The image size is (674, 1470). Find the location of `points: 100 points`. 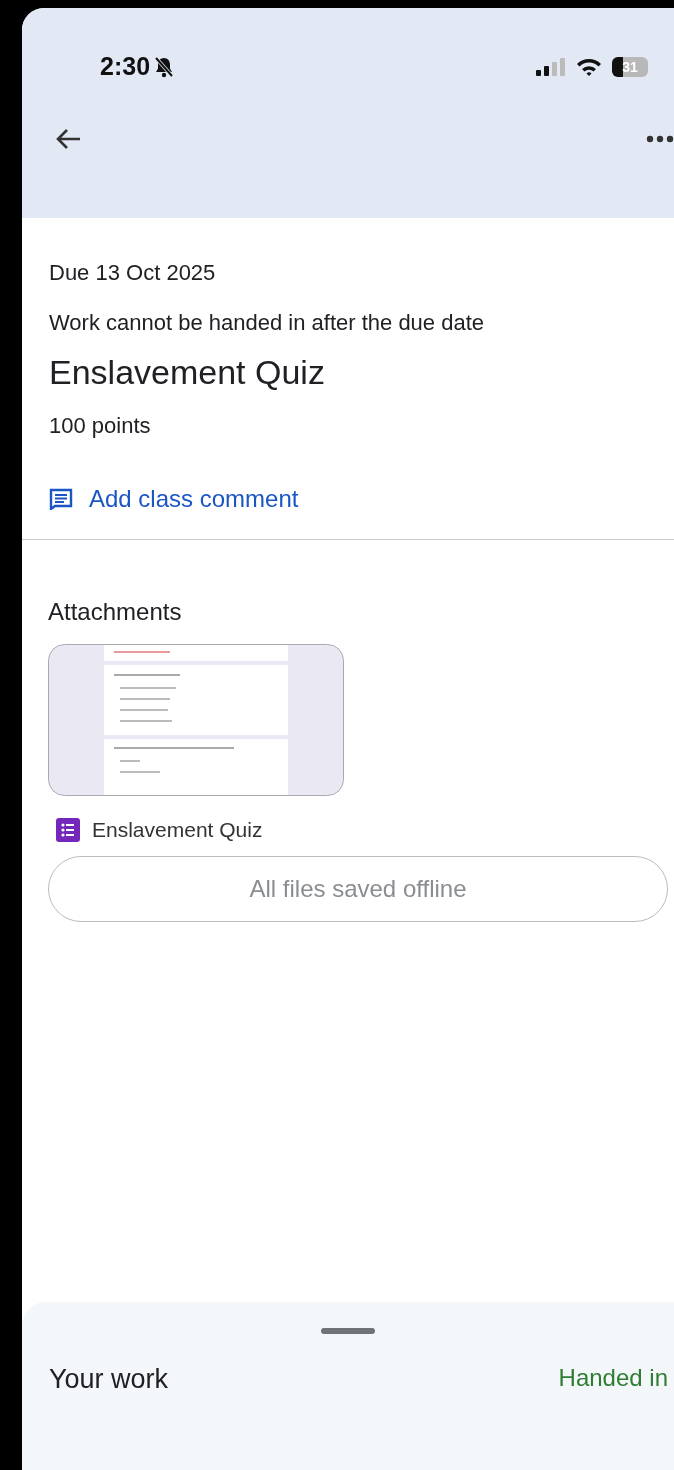

points: 100 points is located at coordinates (100, 426).